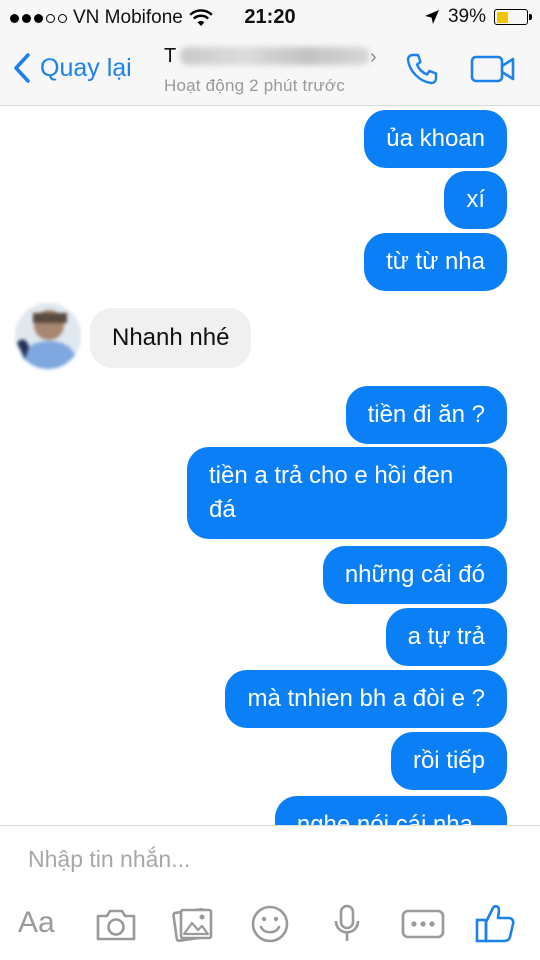 Image resolution: width=540 pixels, height=960 pixels. What do you see at coordinates (347, 924) in the screenshot?
I see `microphone-icon` at bounding box center [347, 924].